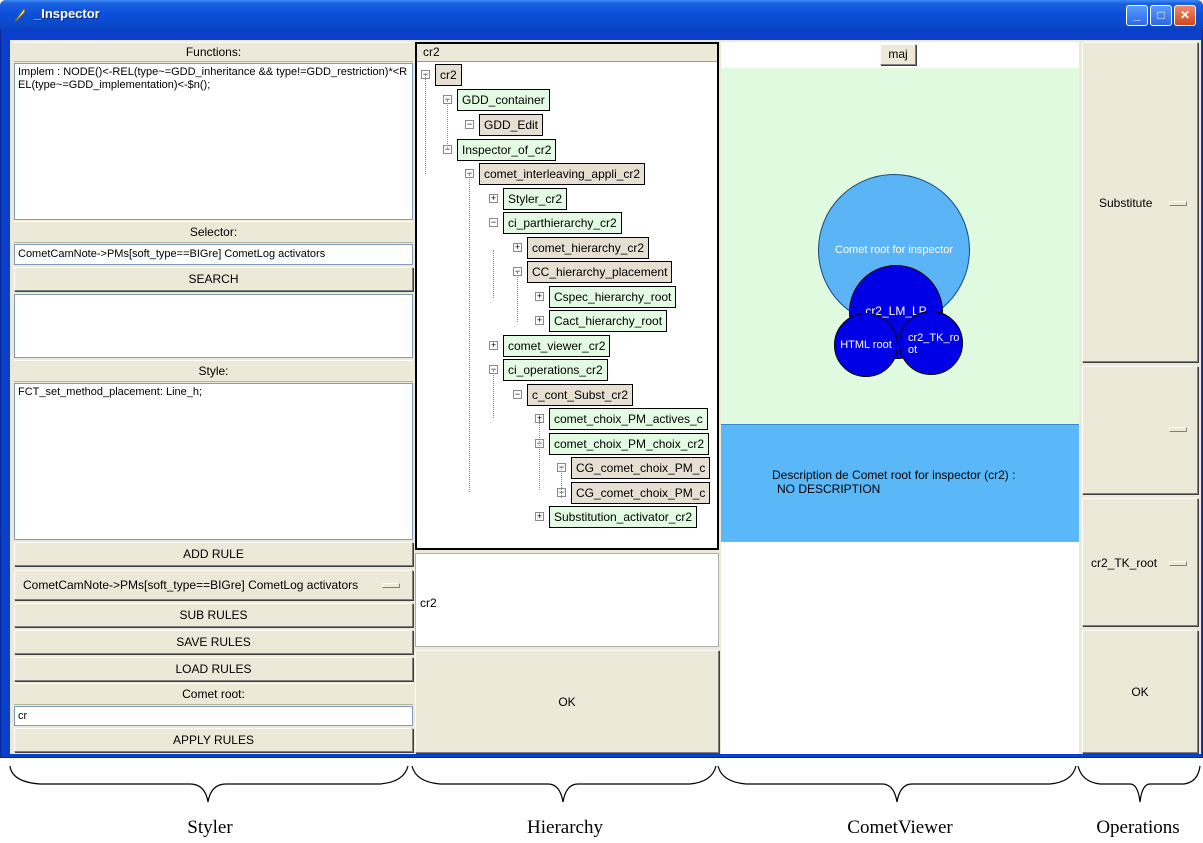 The height and width of the screenshot is (843, 1203). Describe the element at coordinates (567, 701) in the screenshot. I see `hierarchy-ok-button: OK` at that location.